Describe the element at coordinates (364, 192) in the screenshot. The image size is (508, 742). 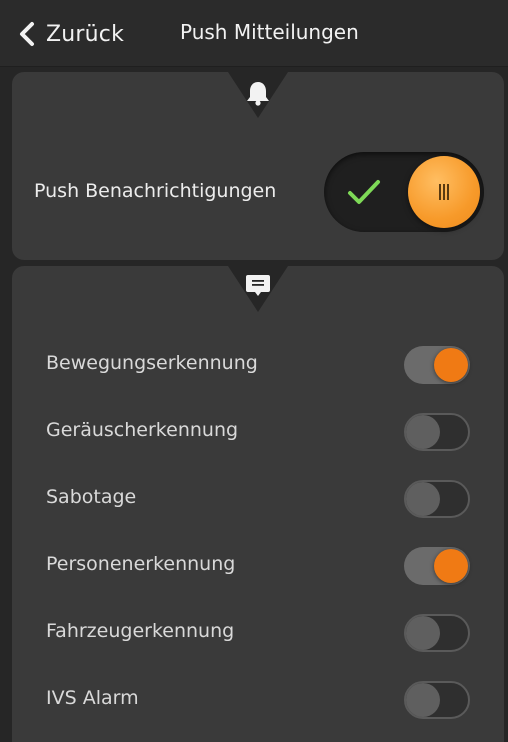
I see `check-icon` at that location.